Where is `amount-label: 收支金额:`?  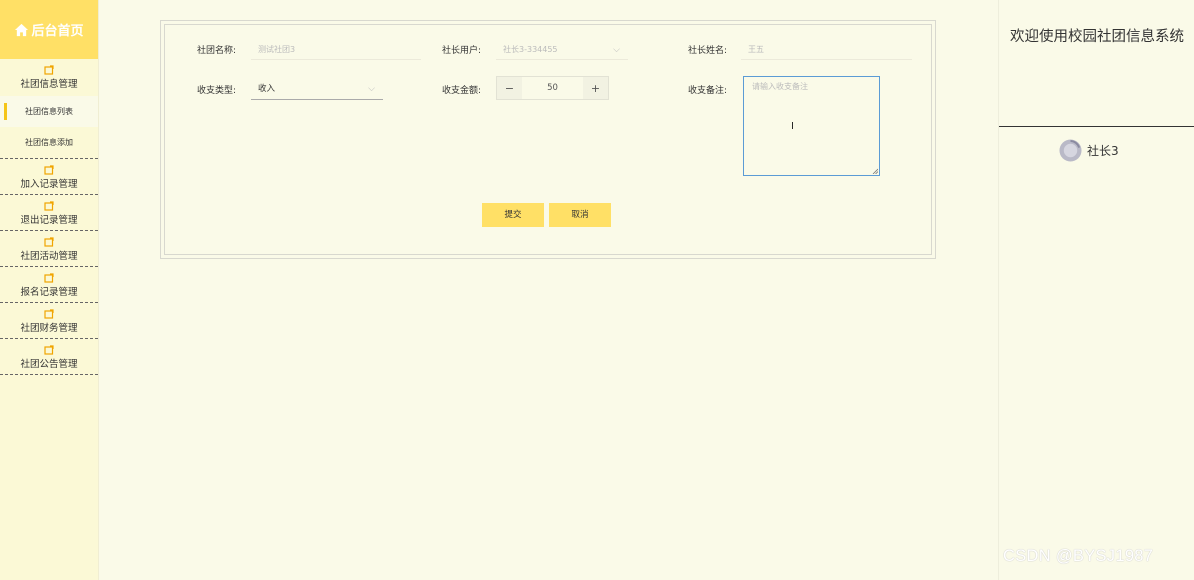
amount-label: 收支金额: is located at coordinates (461, 91).